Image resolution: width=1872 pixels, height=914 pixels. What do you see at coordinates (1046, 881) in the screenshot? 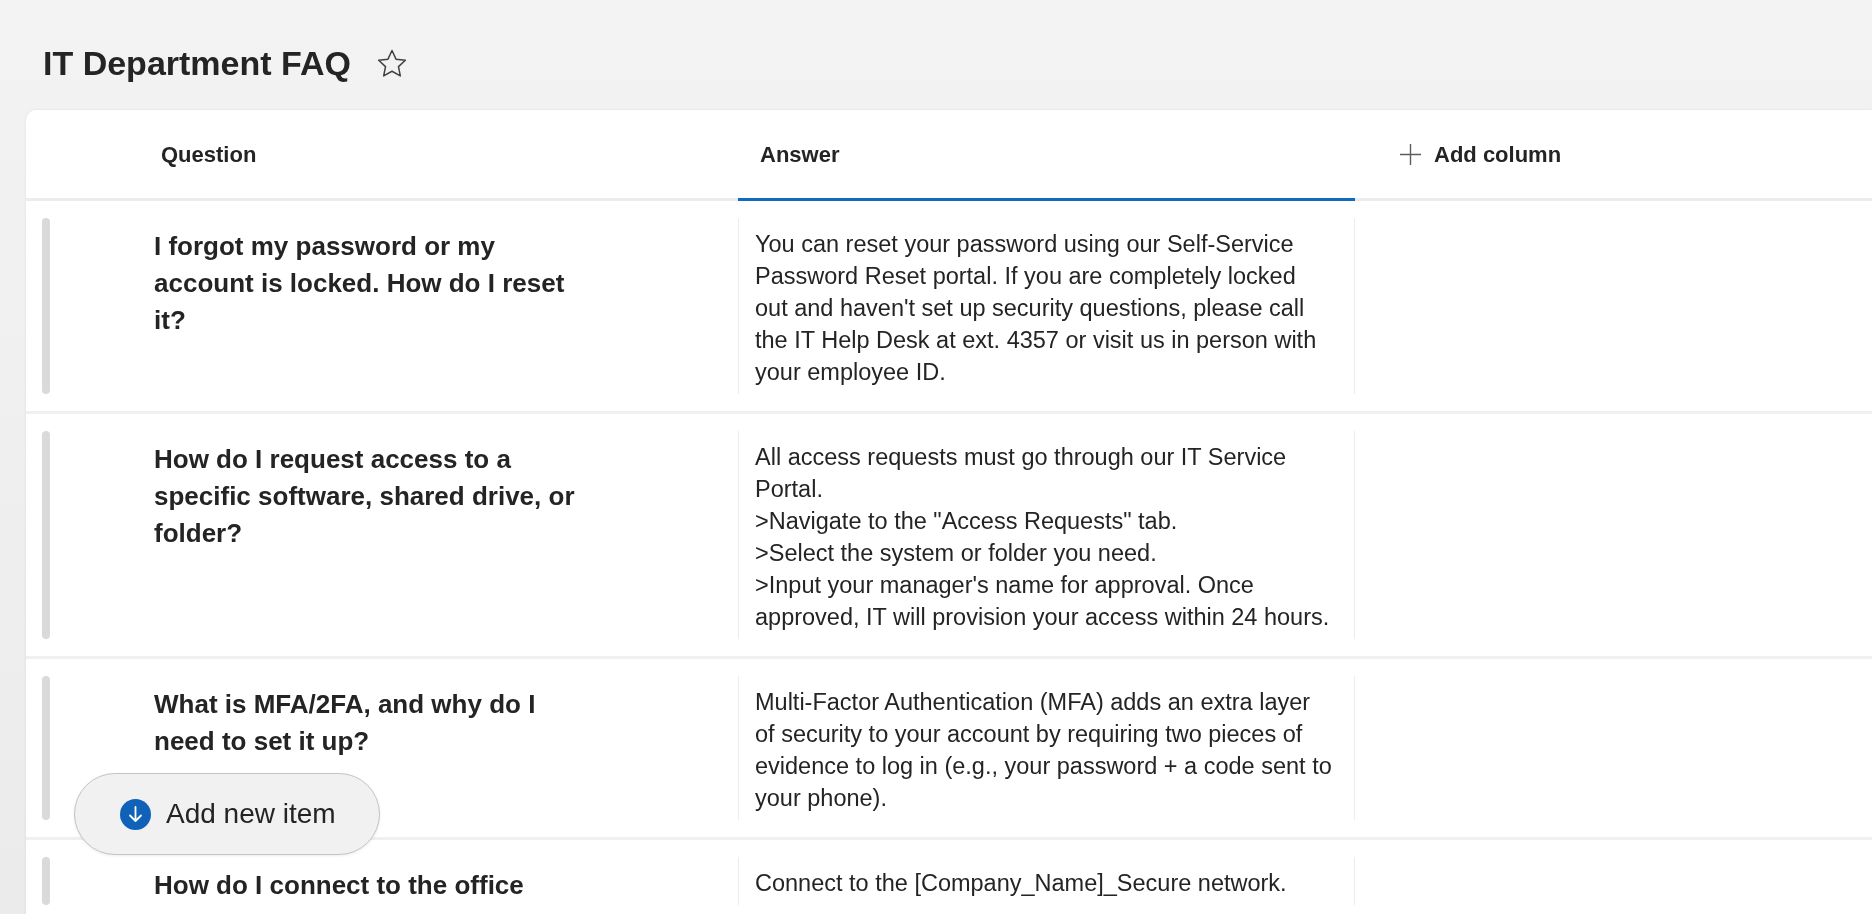
I see `answer-cell: Connect to the [Company_Name]_Secure network.` at bounding box center [1046, 881].